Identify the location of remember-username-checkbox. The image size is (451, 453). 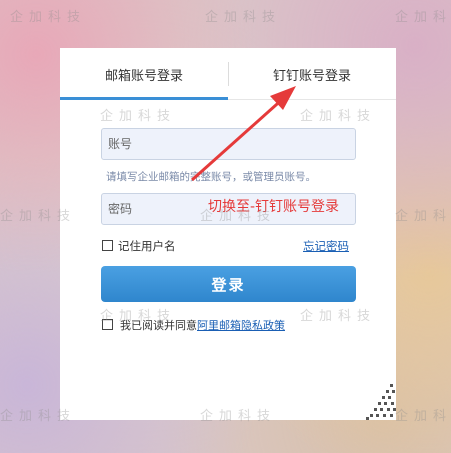
(107, 245).